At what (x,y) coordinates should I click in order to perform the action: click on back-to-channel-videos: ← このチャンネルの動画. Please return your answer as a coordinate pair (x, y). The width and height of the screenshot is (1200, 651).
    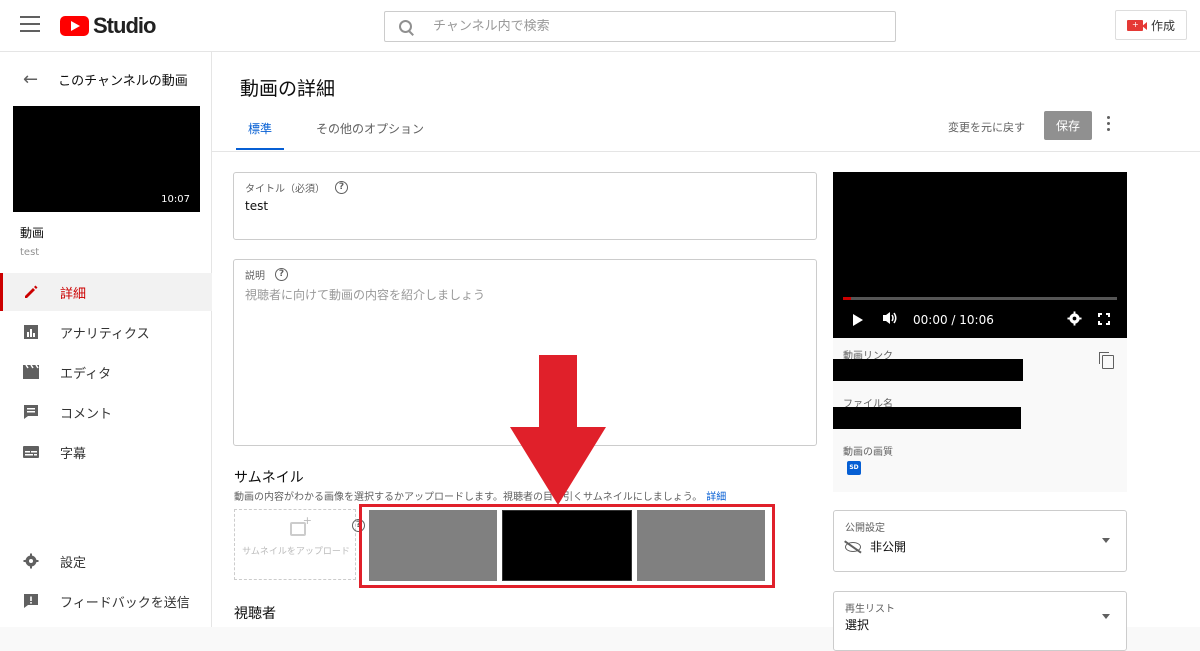
    Looking at the image, I should click on (106, 79).